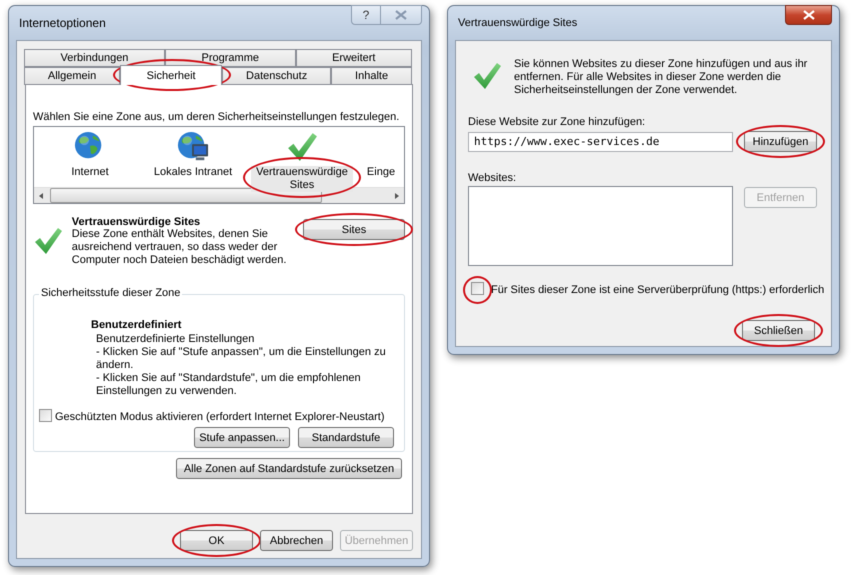 The image size is (851, 575). What do you see at coordinates (346, 437) in the screenshot?
I see `default-level-button: Standardstufe` at bounding box center [346, 437].